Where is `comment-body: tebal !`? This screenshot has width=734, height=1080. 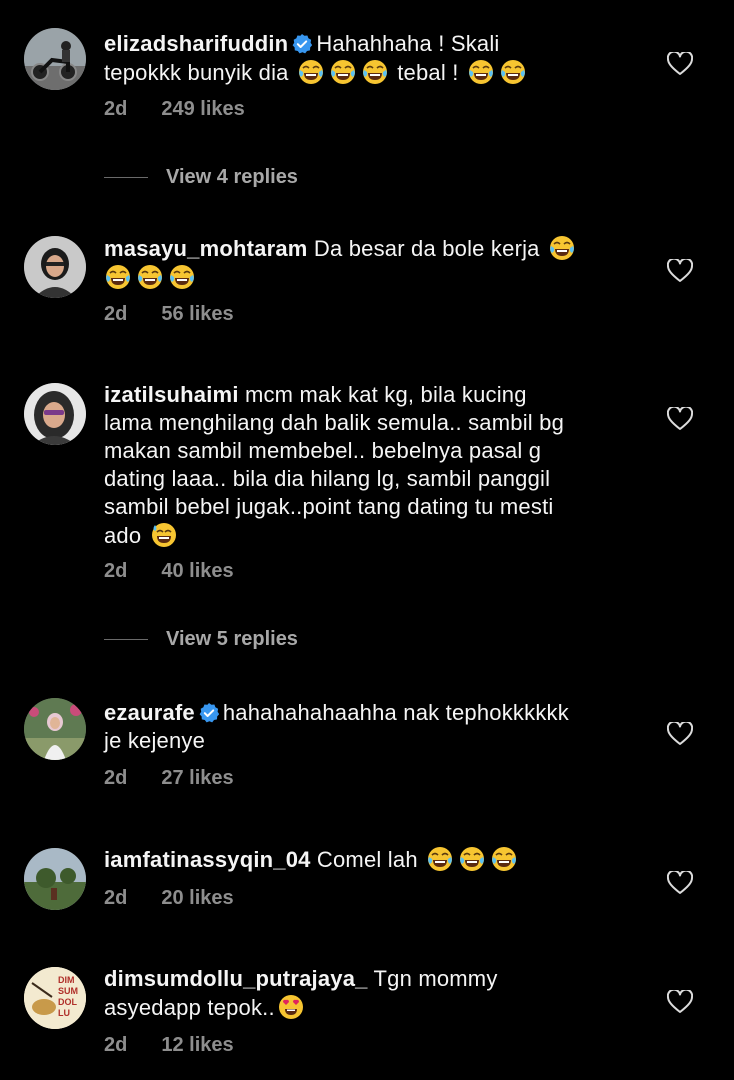 comment-body: tebal ! is located at coordinates (427, 72).